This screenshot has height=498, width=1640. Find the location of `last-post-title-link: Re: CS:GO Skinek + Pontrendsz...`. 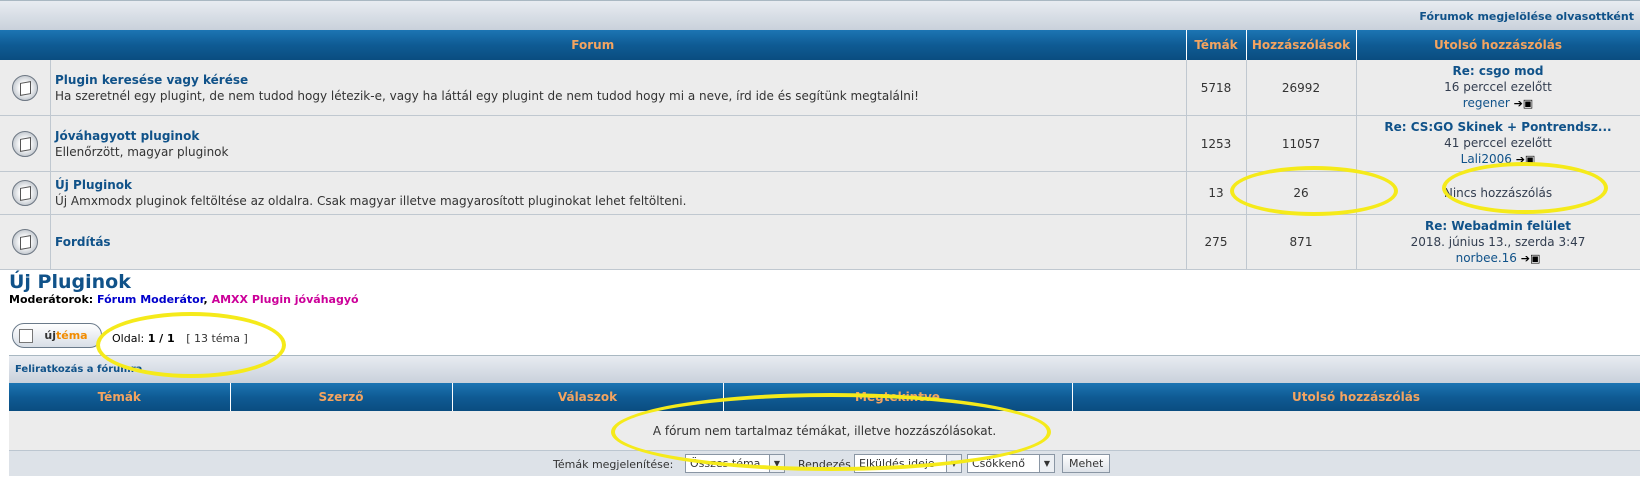

last-post-title-link: Re: CS:GO Skinek + Pontrendsz... is located at coordinates (1497, 127).